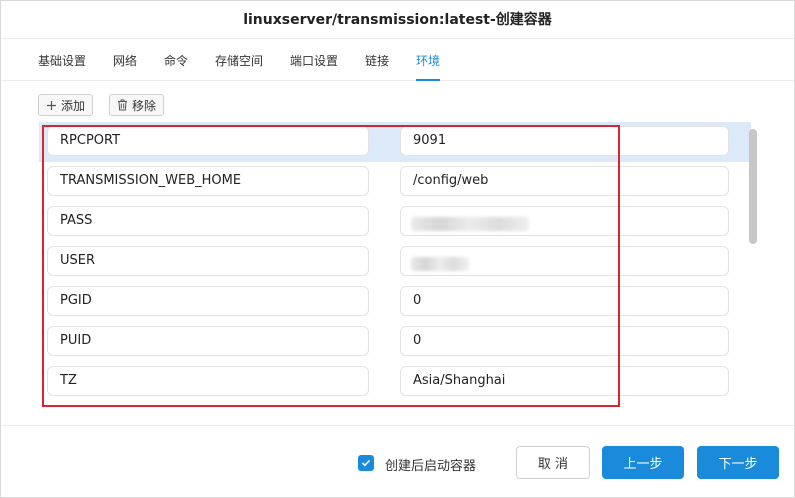  What do you see at coordinates (395, 342) in the screenshot?
I see `env-var-row: PUID 0` at bounding box center [395, 342].